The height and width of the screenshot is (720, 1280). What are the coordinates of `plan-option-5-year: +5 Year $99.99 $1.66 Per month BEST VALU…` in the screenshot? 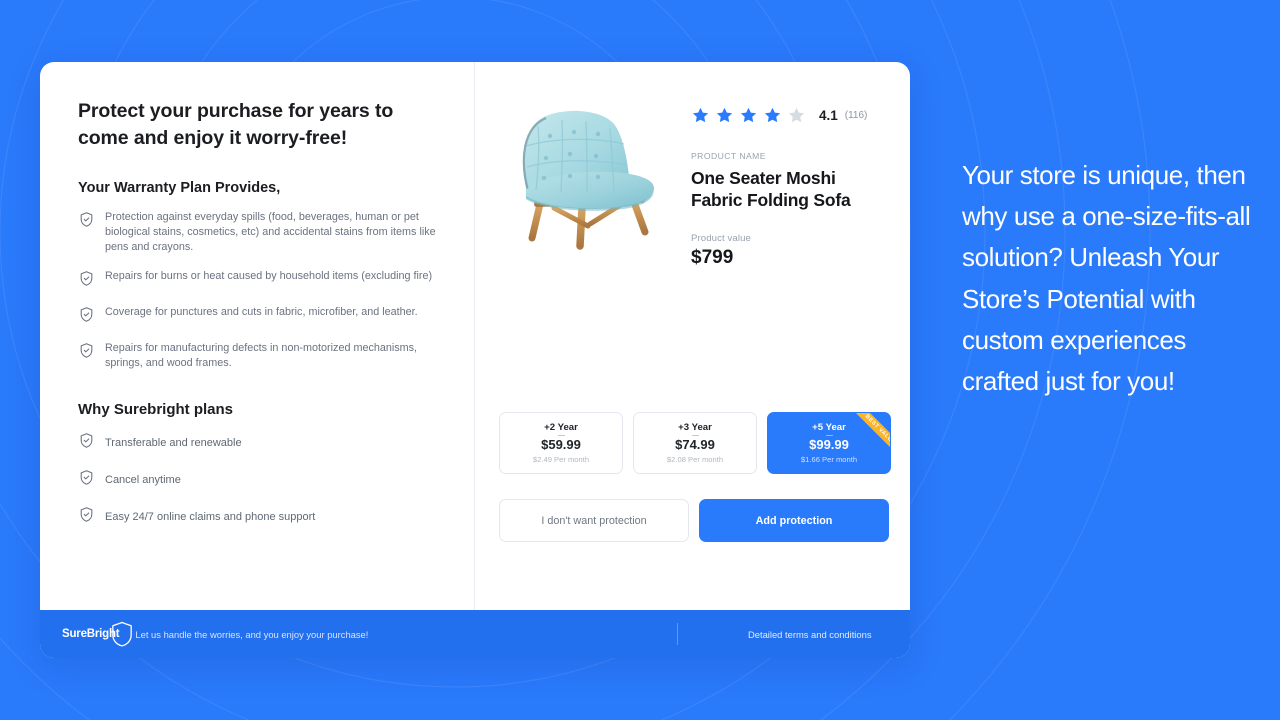 It's located at (829, 443).